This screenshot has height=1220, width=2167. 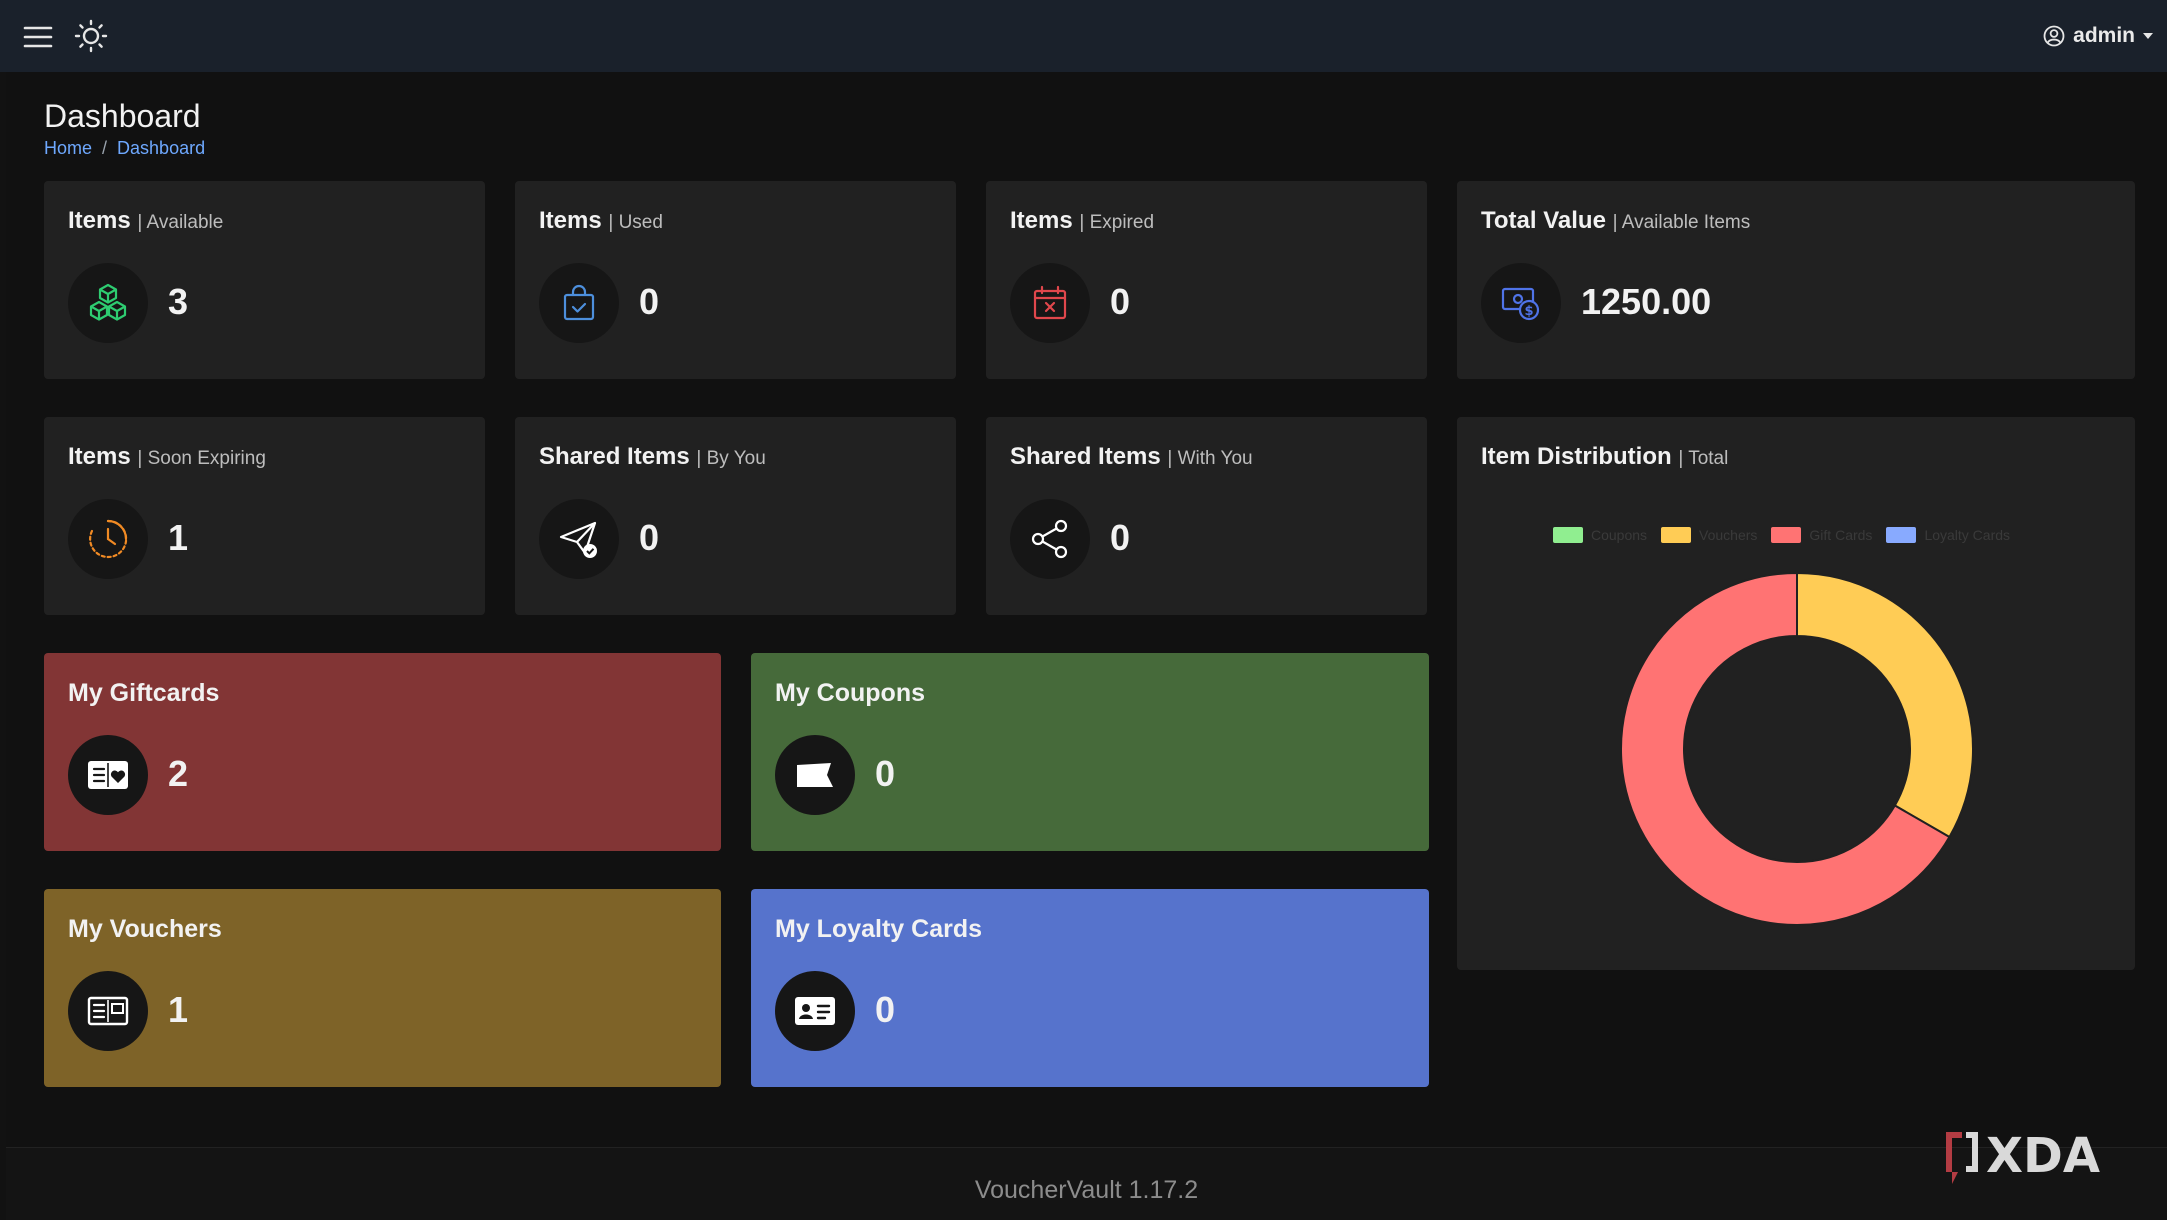 What do you see at coordinates (1083, 36) in the screenshot?
I see `top-navbar: admin` at bounding box center [1083, 36].